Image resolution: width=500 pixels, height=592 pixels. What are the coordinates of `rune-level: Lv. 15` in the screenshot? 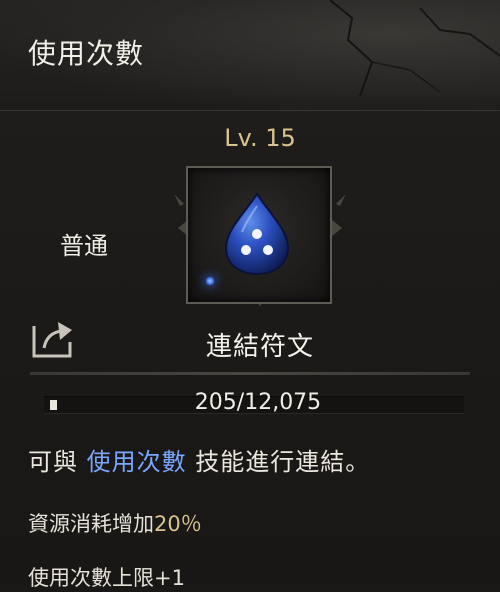 It's located at (260, 138).